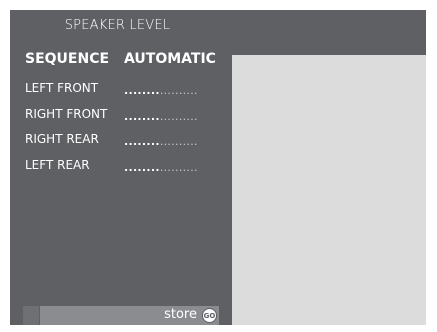 The image size is (437, 332). What do you see at coordinates (67, 59) in the screenshot?
I see `sequence-label: SEQUENCE` at bounding box center [67, 59].